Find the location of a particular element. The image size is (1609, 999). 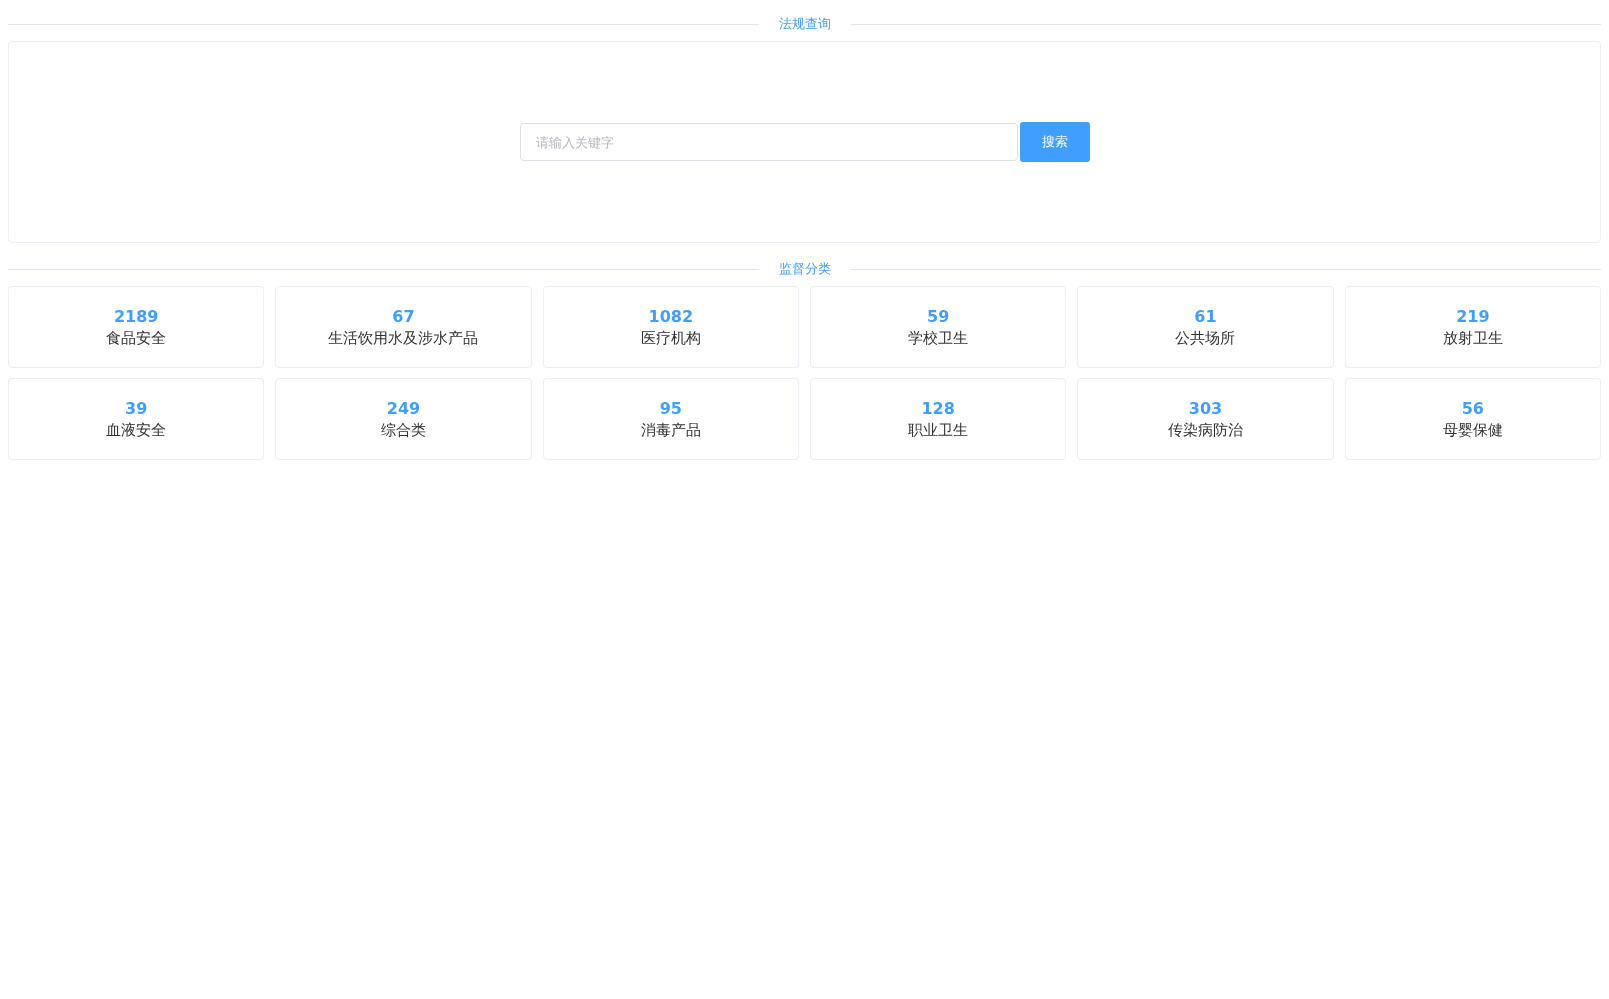

category-count: 249 is located at coordinates (403, 408).